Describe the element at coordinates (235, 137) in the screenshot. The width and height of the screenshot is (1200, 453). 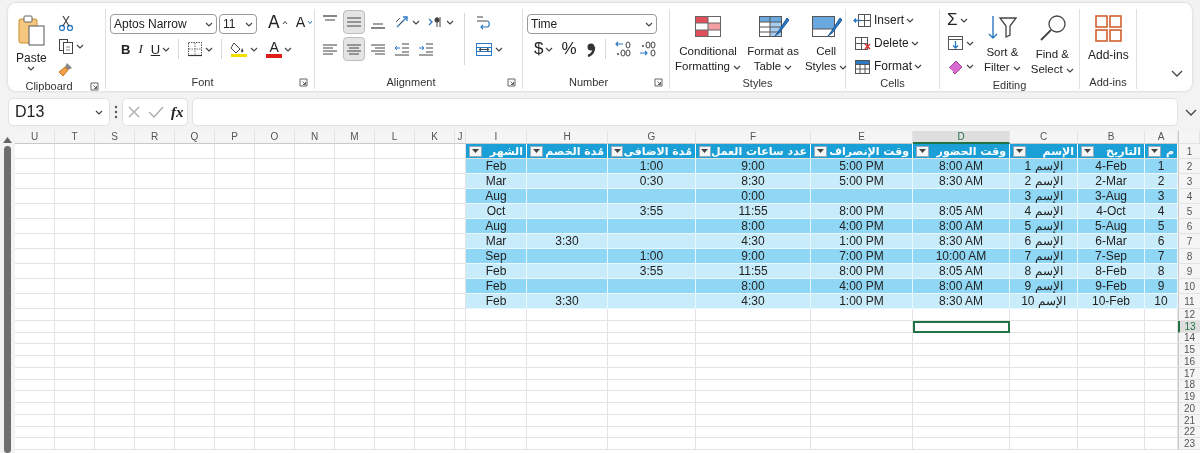
I see `column-header: P` at that location.